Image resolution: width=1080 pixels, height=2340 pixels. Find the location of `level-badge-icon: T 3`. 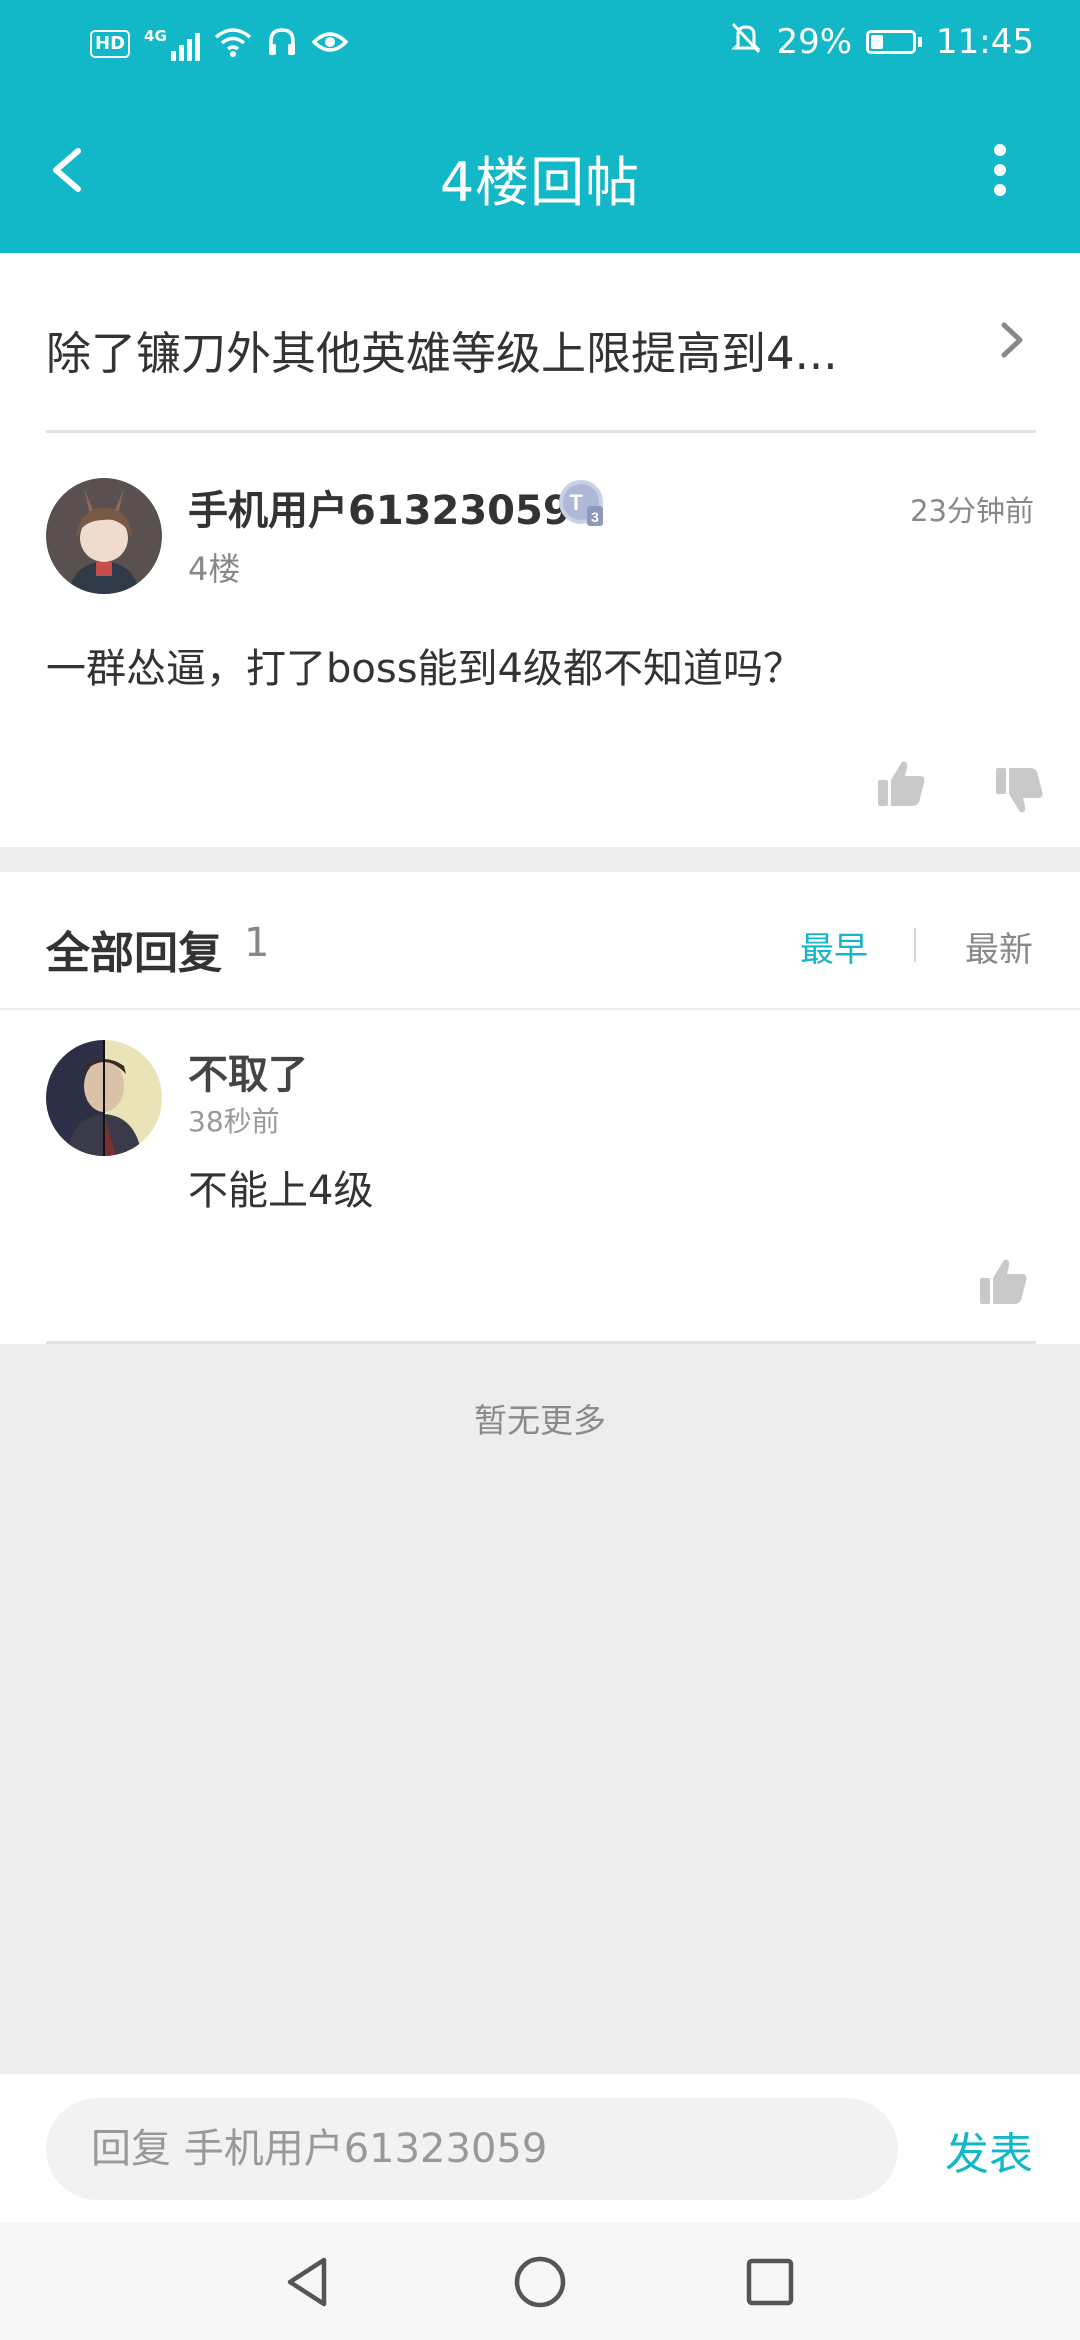

level-badge-icon: T 3 is located at coordinates (582, 503).